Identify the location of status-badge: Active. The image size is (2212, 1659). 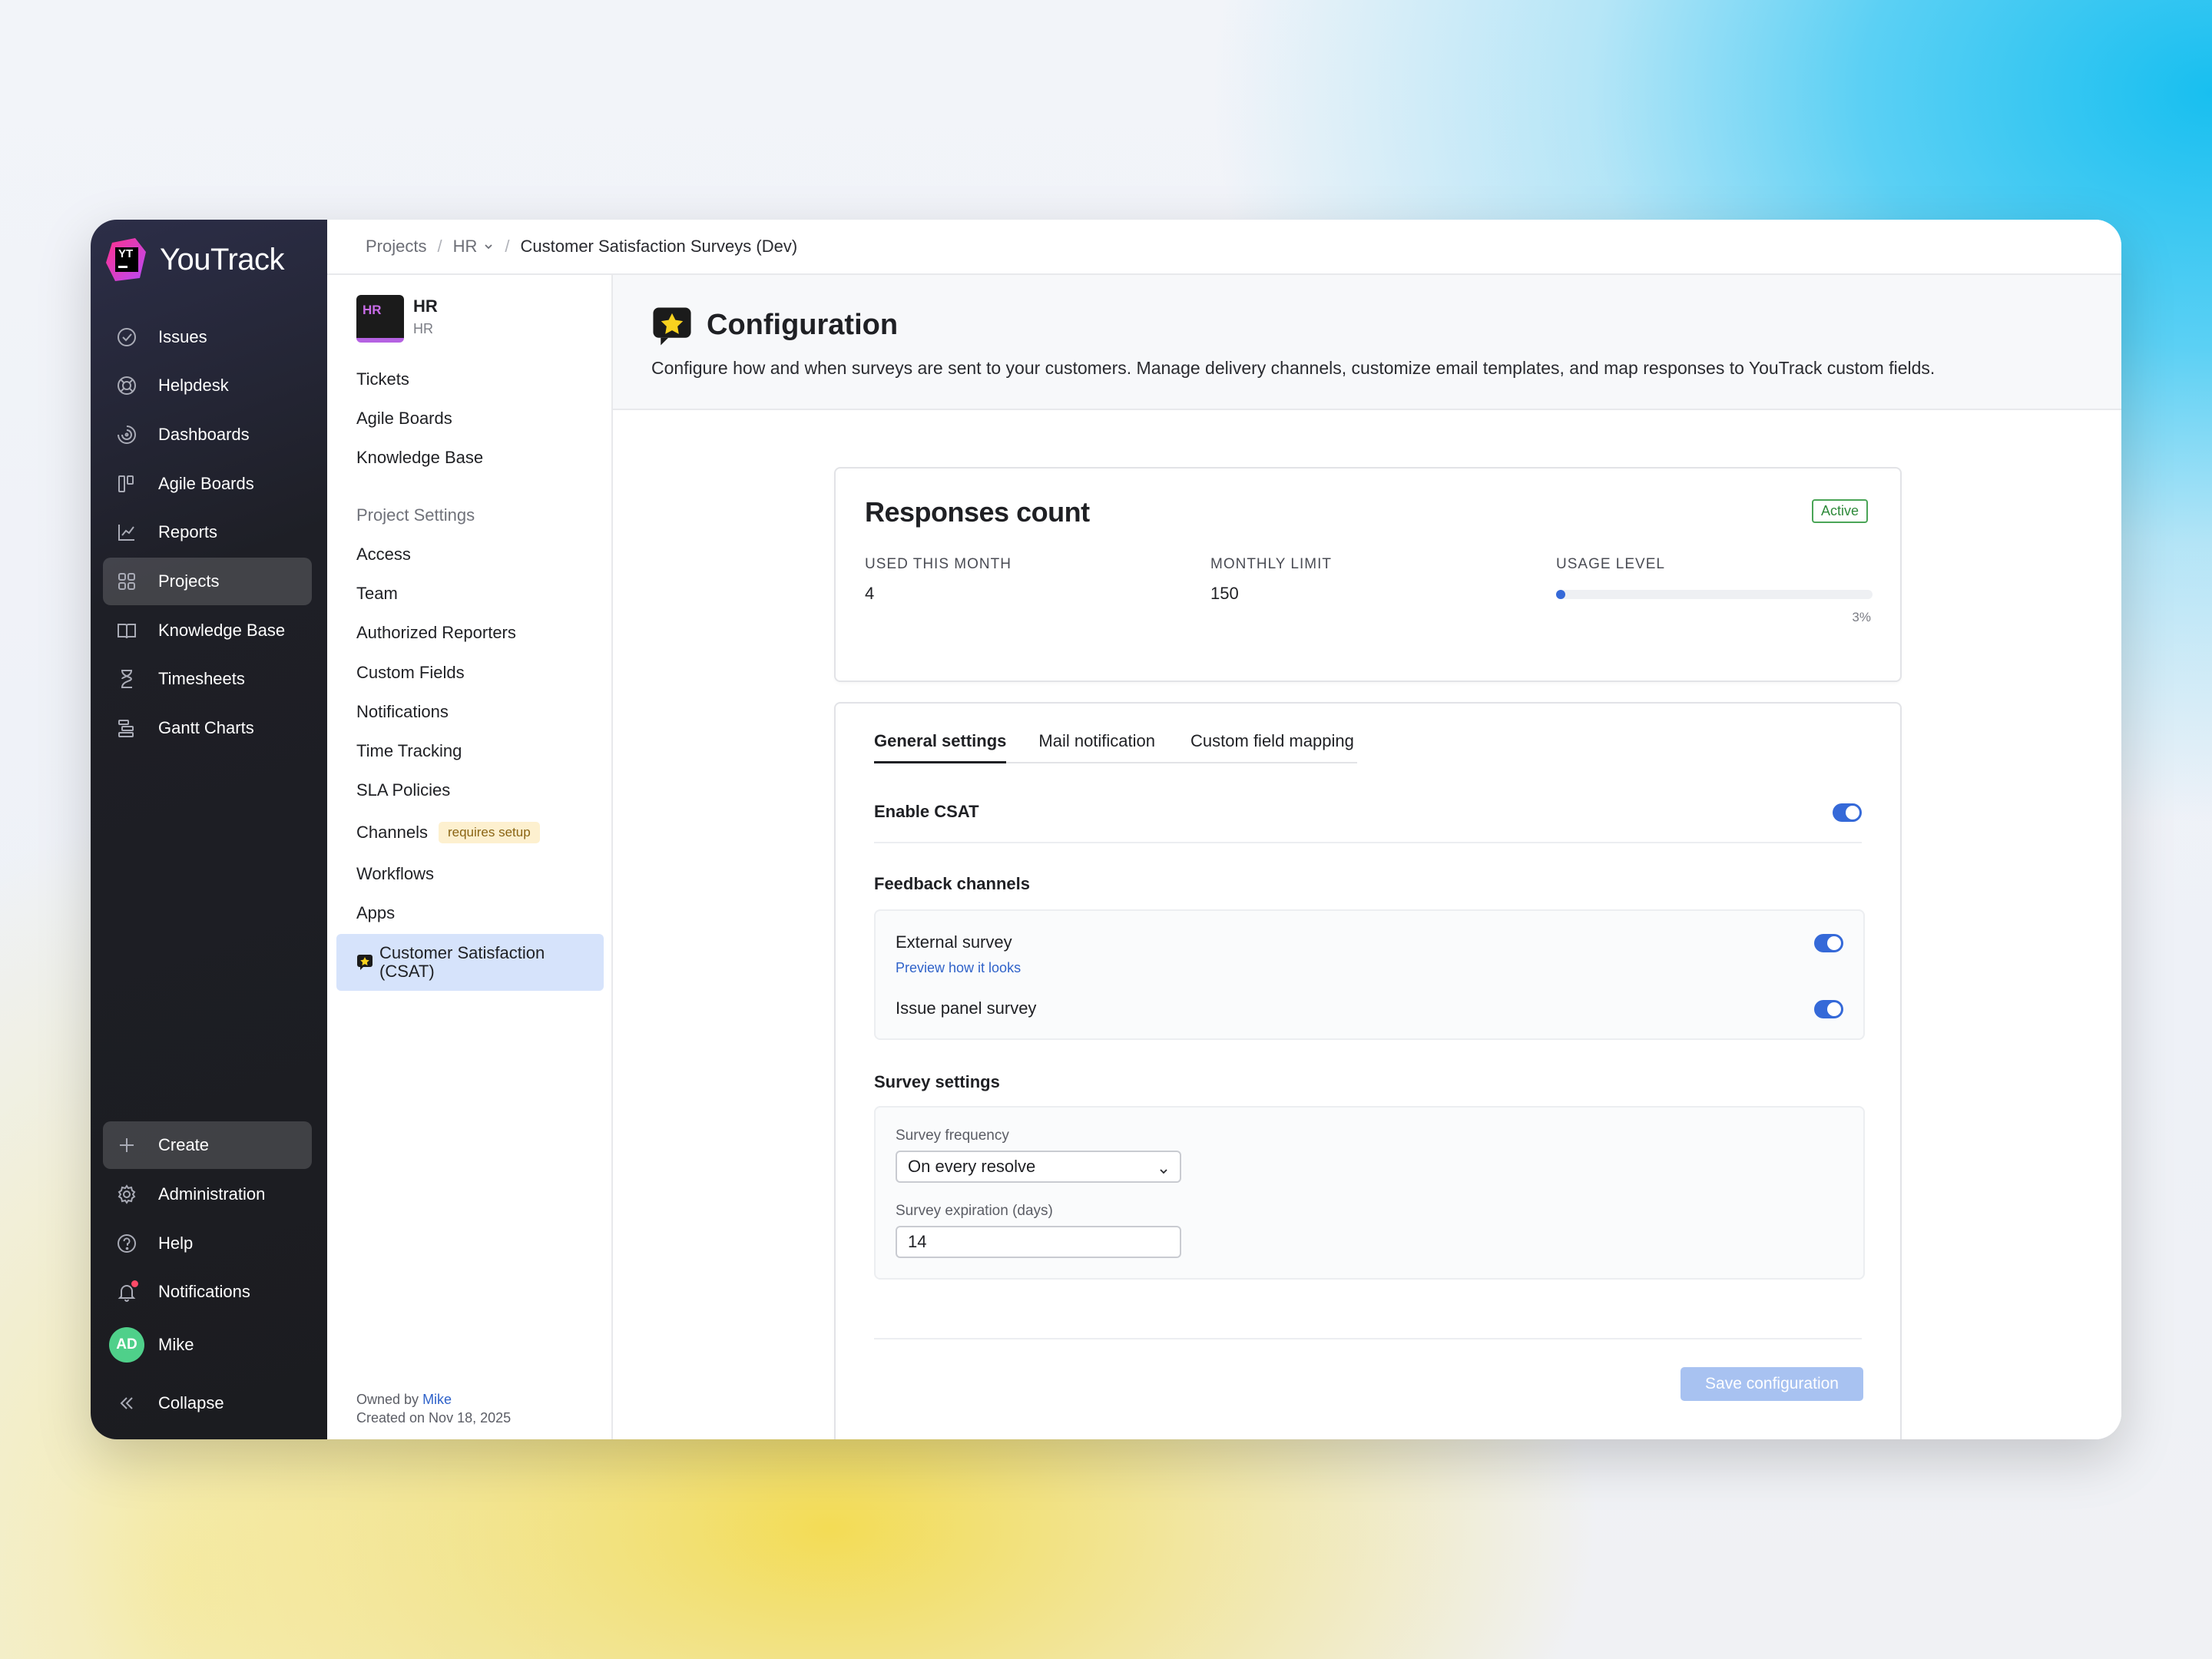
(1839, 511).